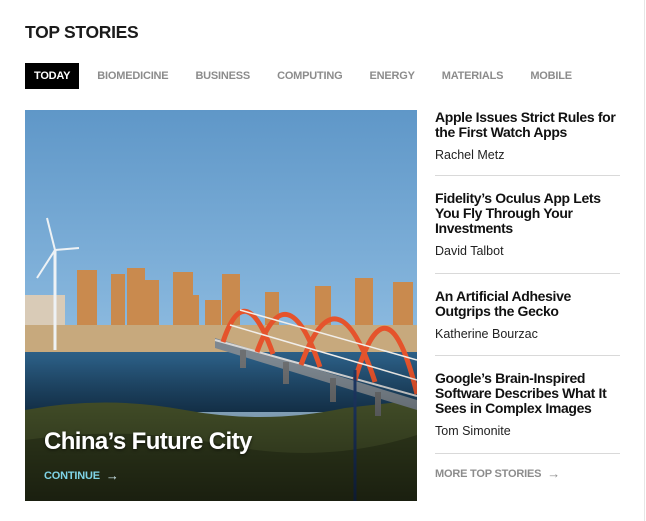 The height and width of the screenshot is (521, 646). I want to click on story-author: David Talbot, so click(469, 251).